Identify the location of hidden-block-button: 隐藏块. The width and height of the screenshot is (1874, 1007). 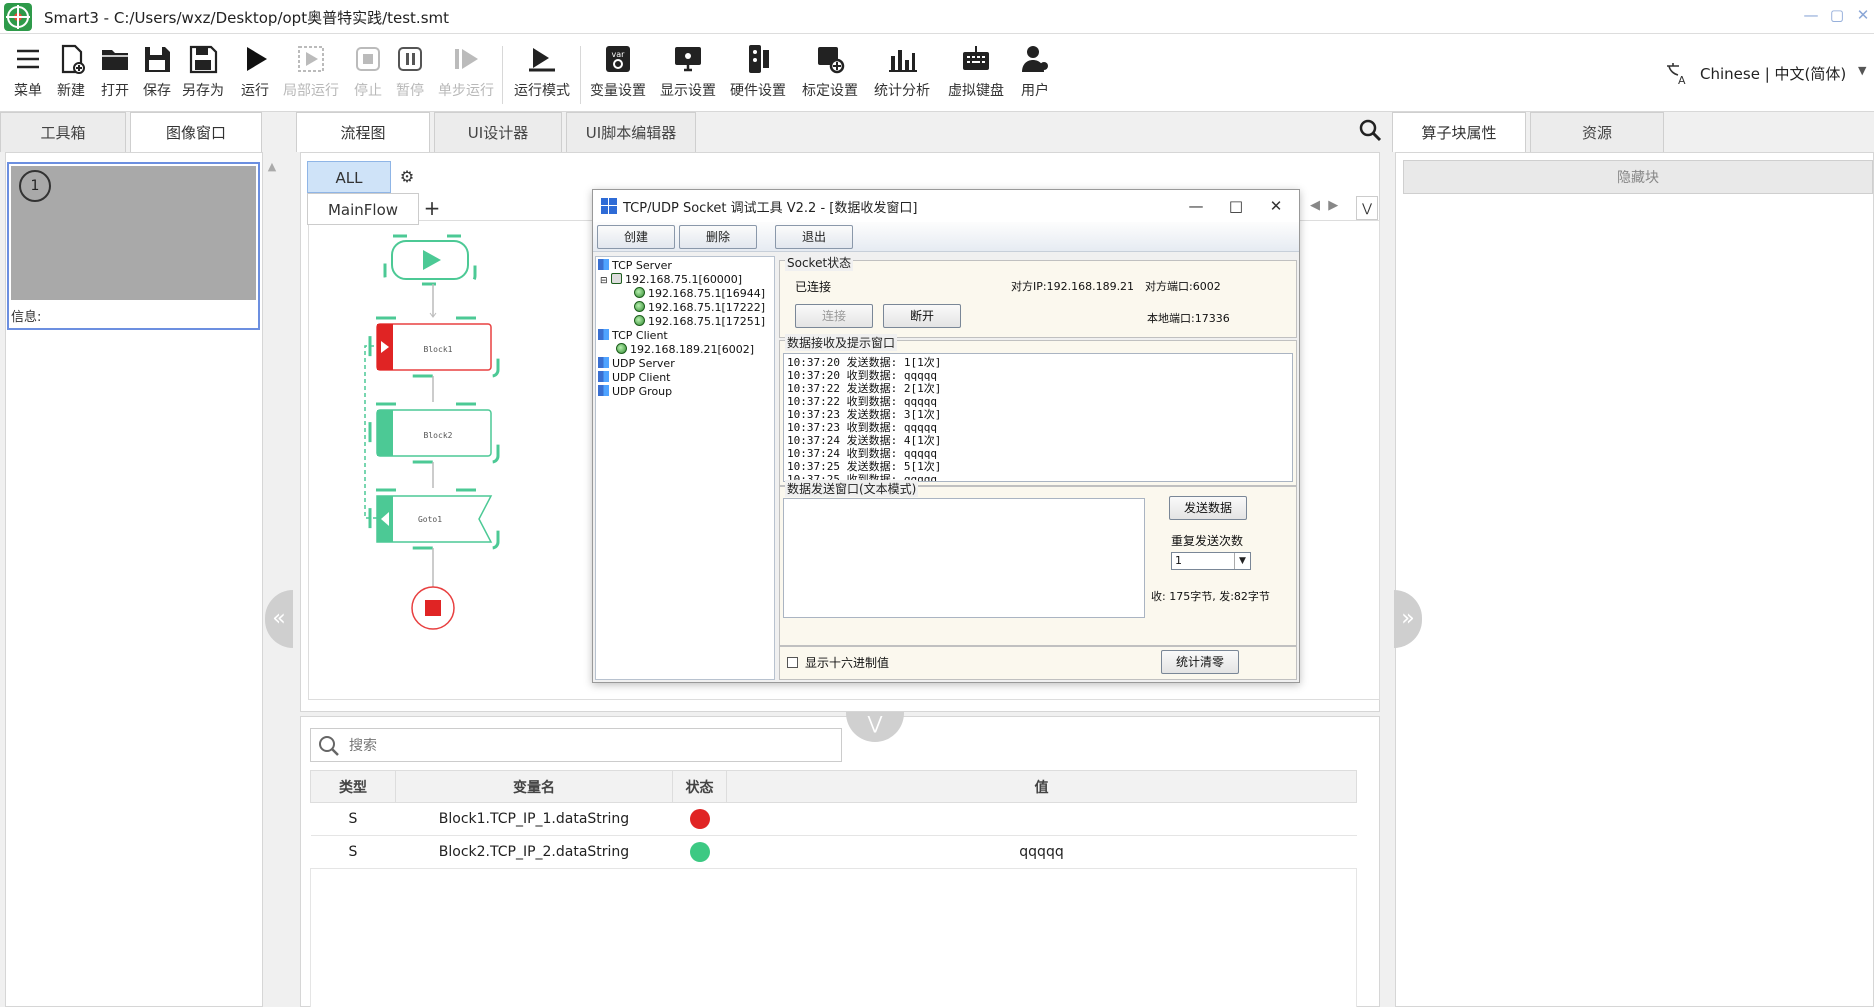
(1638, 177).